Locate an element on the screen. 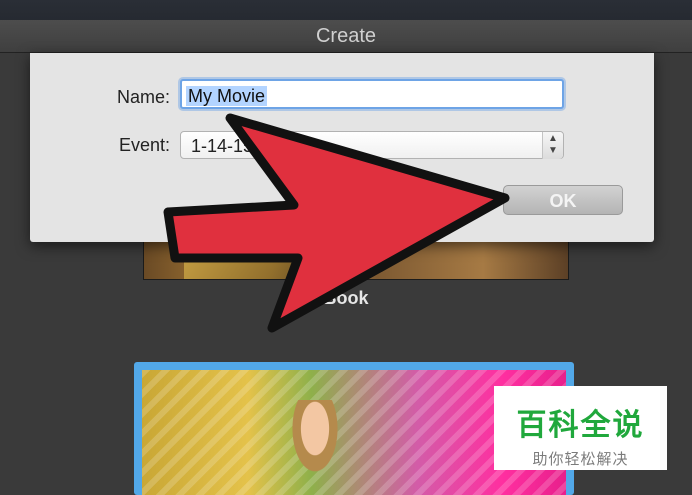 This screenshot has height=495, width=692. watermark-subtitle: 助你轻松解决 is located at coordinates (580, 459).